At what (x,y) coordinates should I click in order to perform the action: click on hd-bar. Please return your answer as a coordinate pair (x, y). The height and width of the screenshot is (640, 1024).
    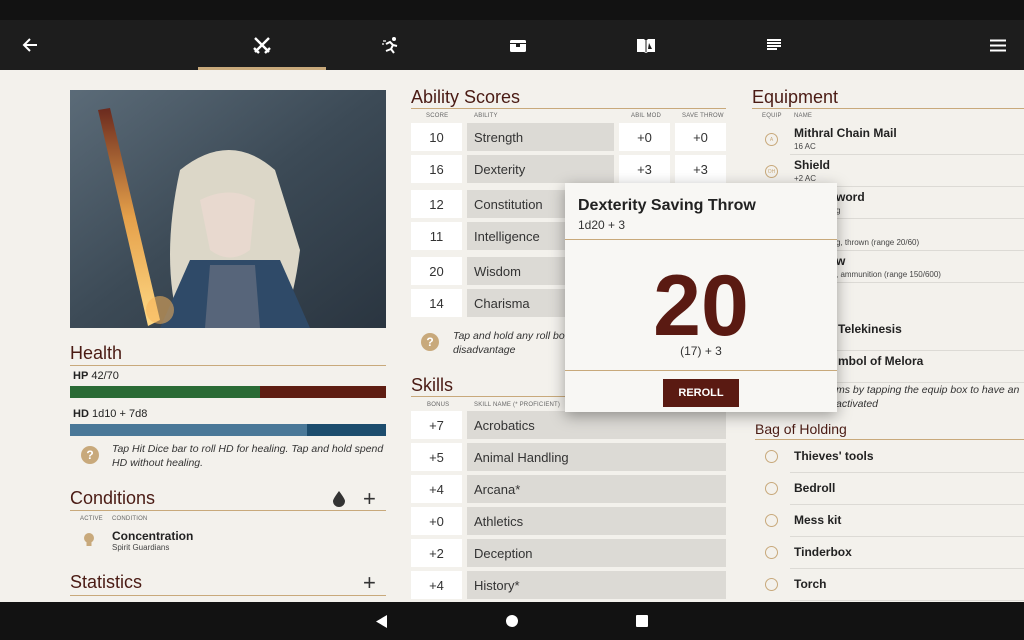
    Looking at the image, I should click on (228, 430).